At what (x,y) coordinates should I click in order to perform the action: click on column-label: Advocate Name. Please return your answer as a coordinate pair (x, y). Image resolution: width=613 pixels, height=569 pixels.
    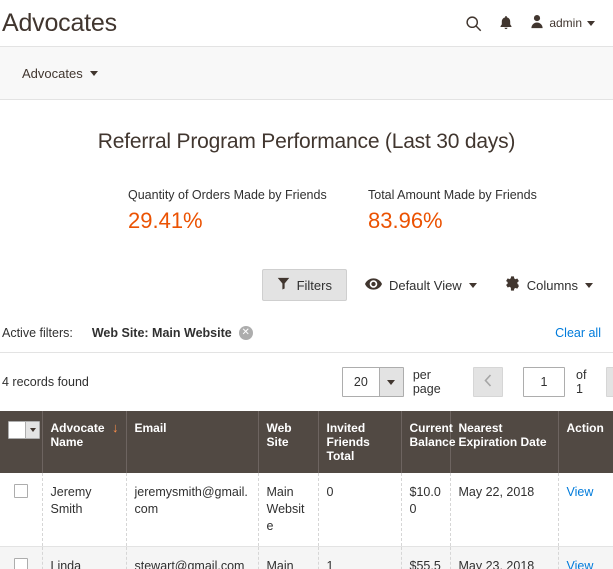
    Looking at the image, I should click on (77, 435).